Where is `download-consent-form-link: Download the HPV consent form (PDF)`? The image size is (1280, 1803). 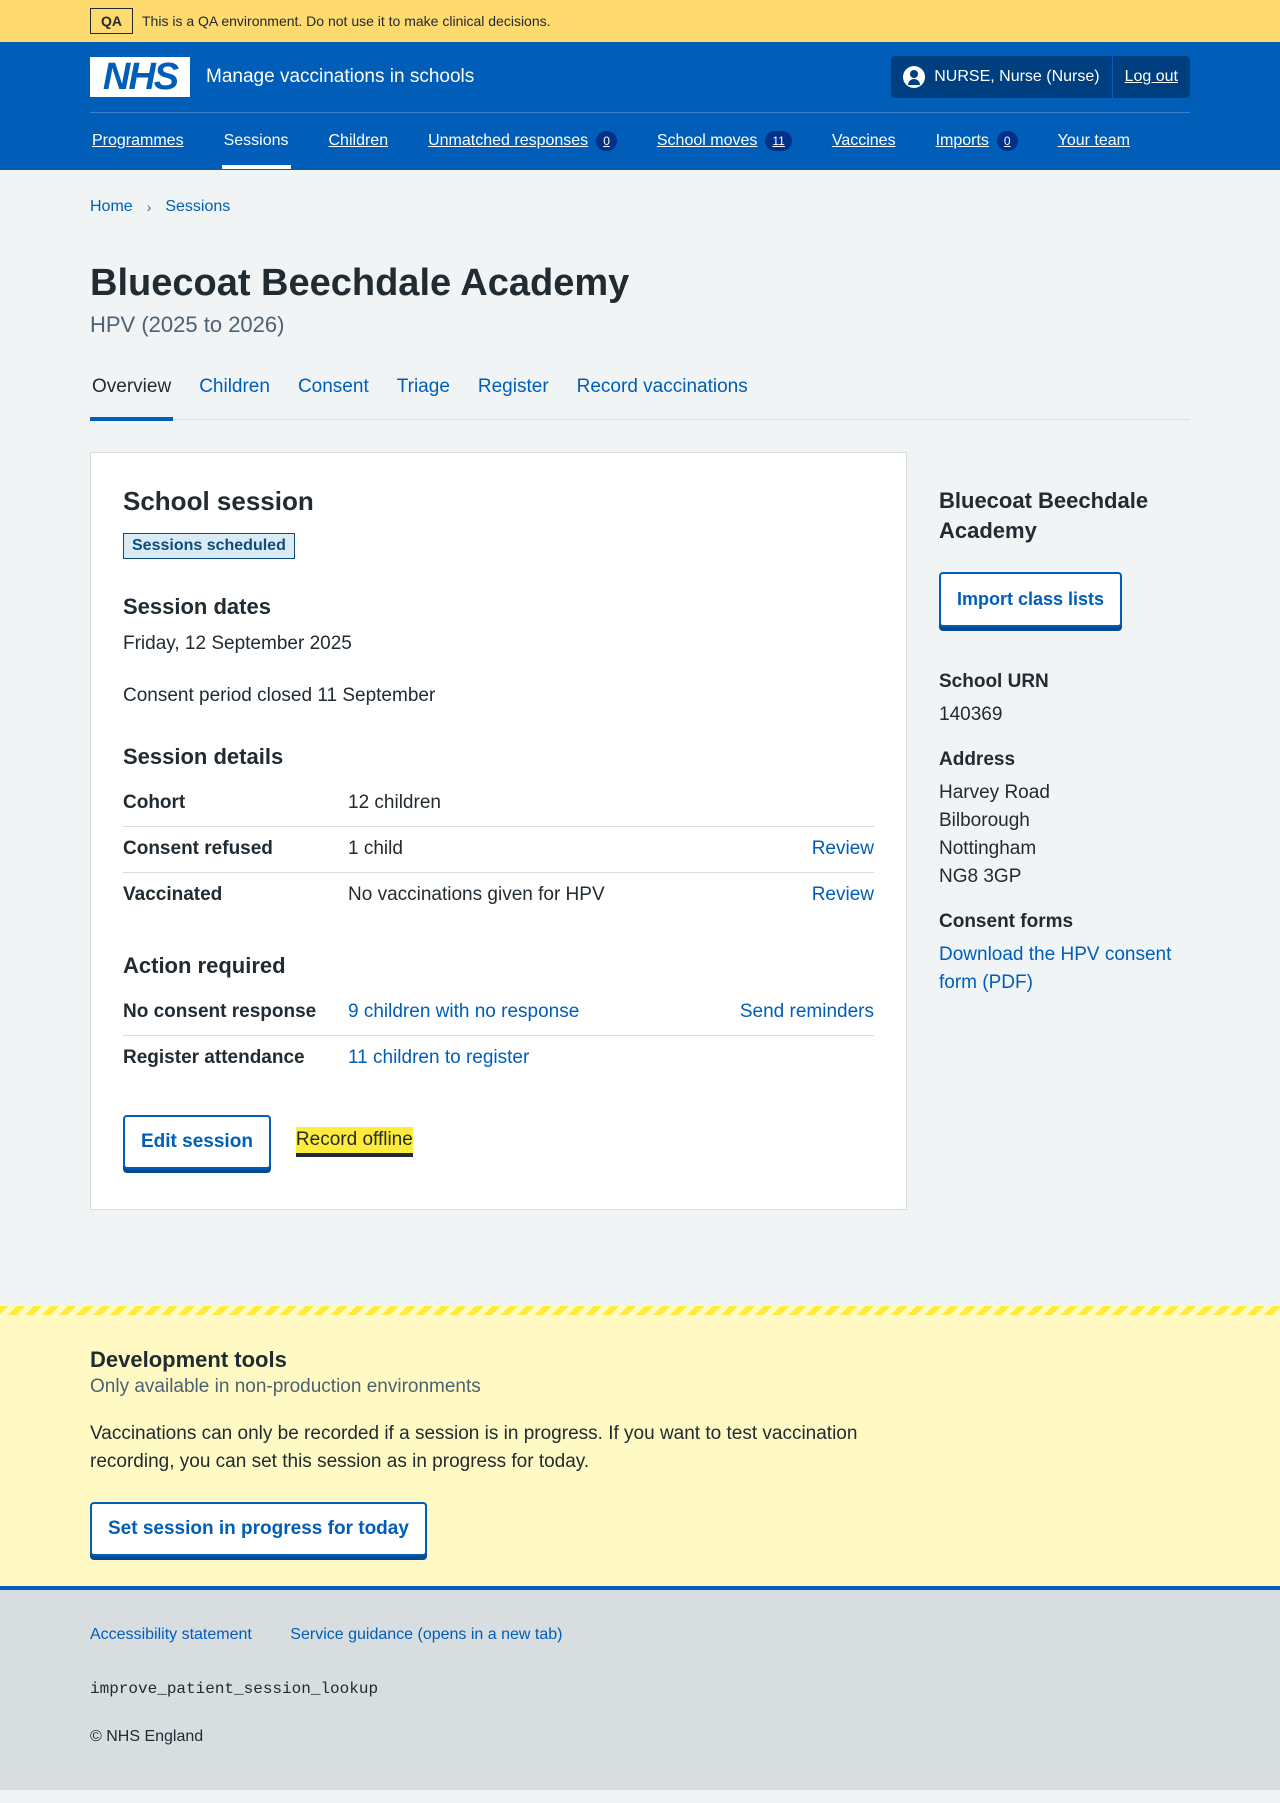 download-consent-form-link: Download the HPV consent form (PDF) is located at coordinates (1055, 968).